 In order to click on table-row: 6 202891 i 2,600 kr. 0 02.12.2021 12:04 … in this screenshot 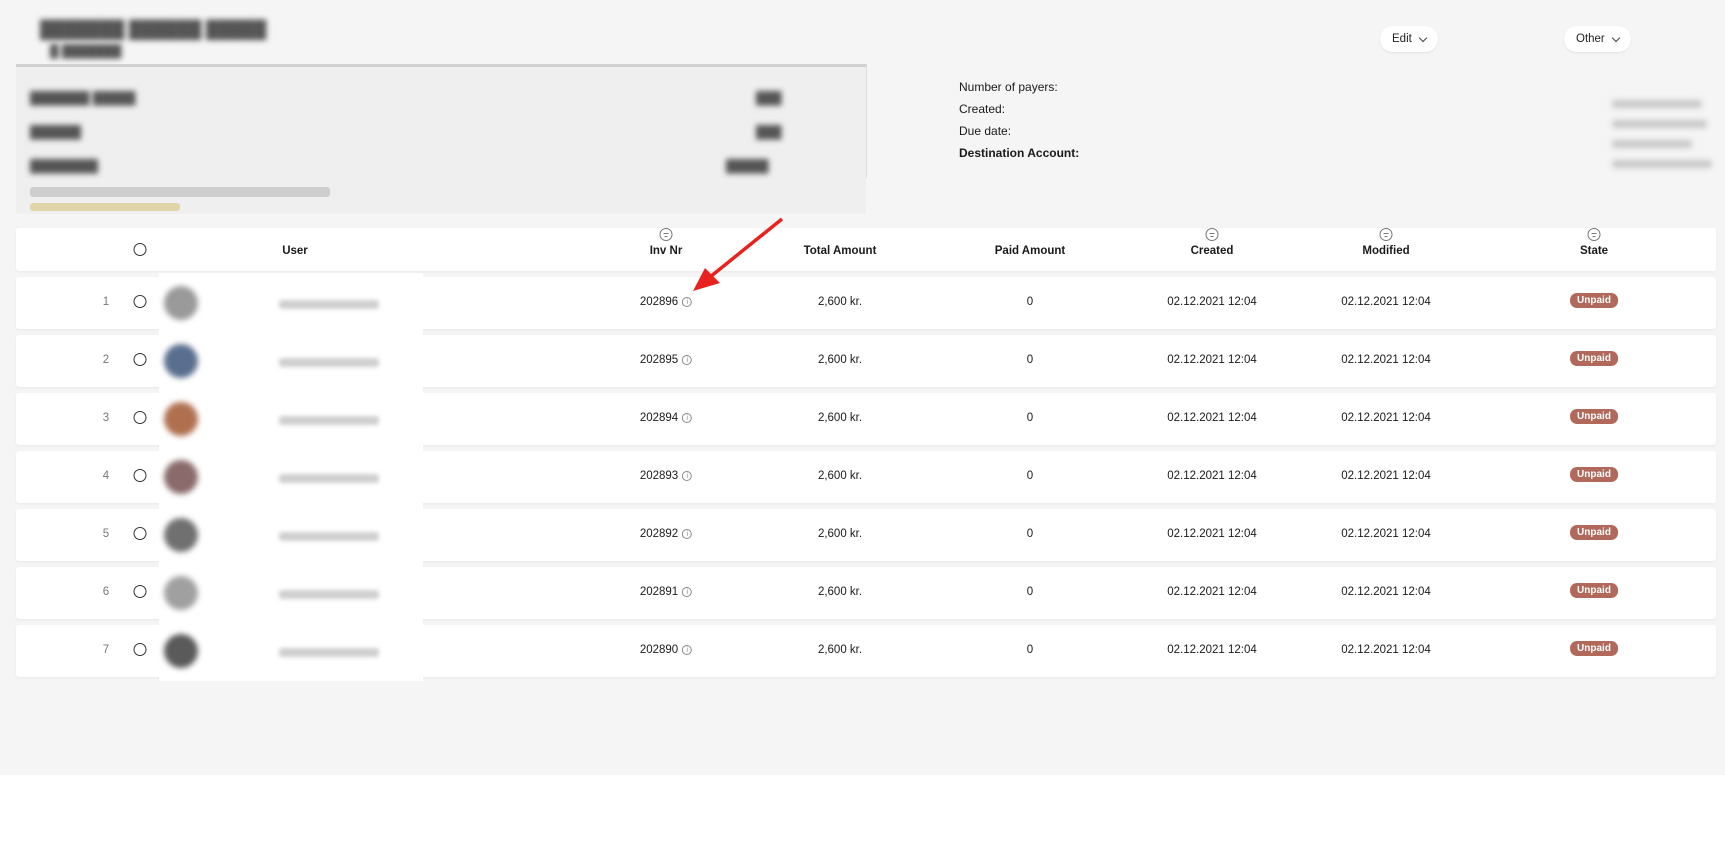, I will do `click(866, 593)`.